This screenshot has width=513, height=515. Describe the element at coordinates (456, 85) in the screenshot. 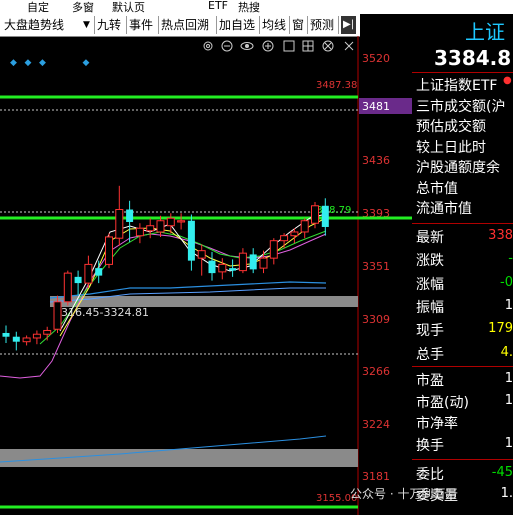

I see `quote-info-row: 上证指数ETF` at that location.